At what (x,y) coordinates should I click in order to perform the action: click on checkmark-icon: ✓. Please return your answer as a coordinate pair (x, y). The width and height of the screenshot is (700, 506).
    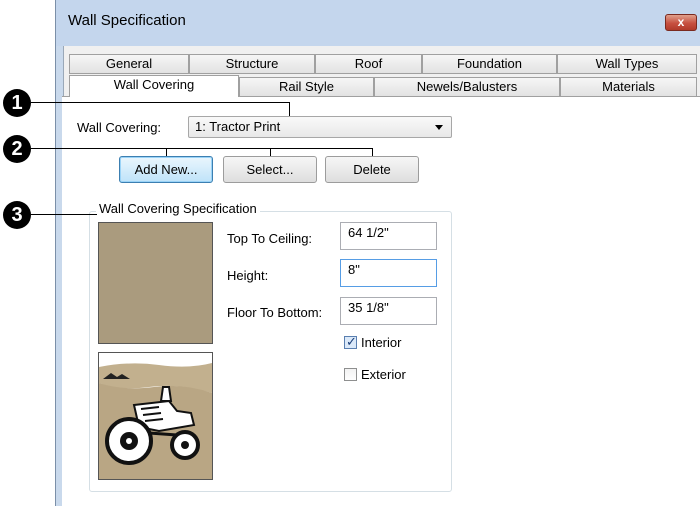
    Looking at the image, I should click on (351, 341).